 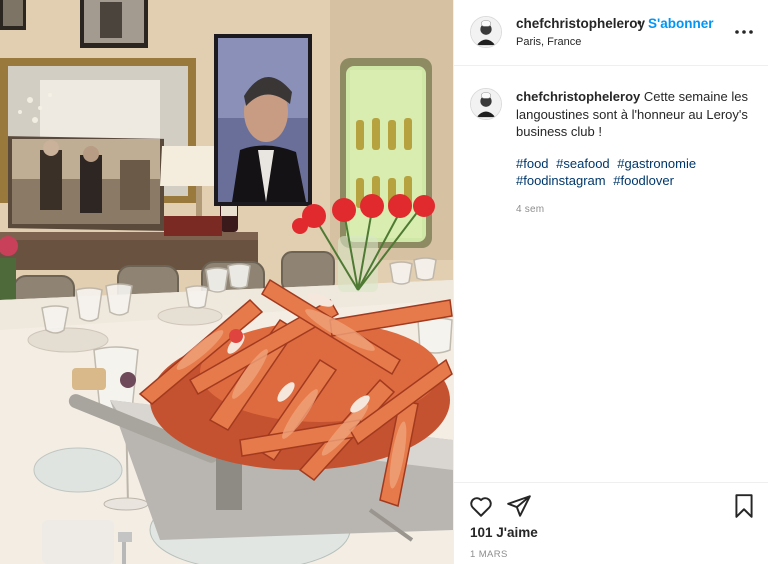 I want to click on hashtag-link: #foodlover, so click(x=643, y=180).